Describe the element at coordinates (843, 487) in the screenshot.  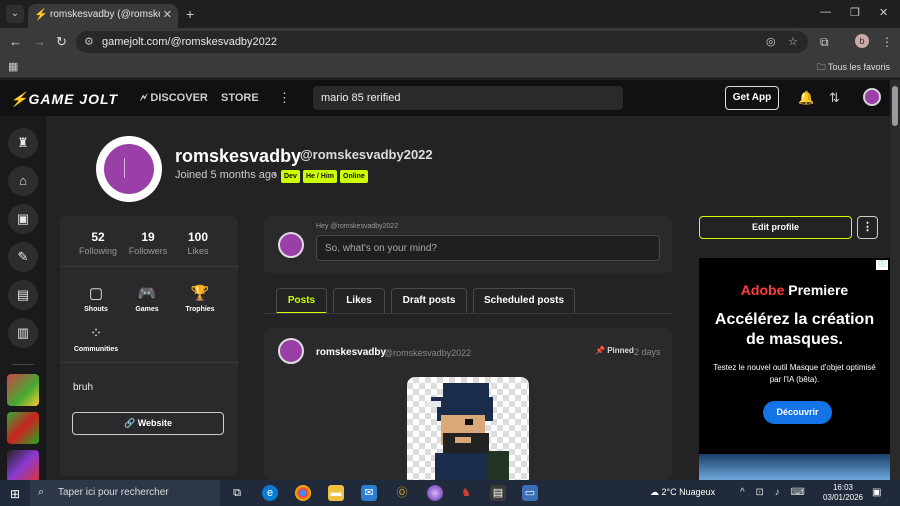
I see `clock-time: 16:03` at that location.